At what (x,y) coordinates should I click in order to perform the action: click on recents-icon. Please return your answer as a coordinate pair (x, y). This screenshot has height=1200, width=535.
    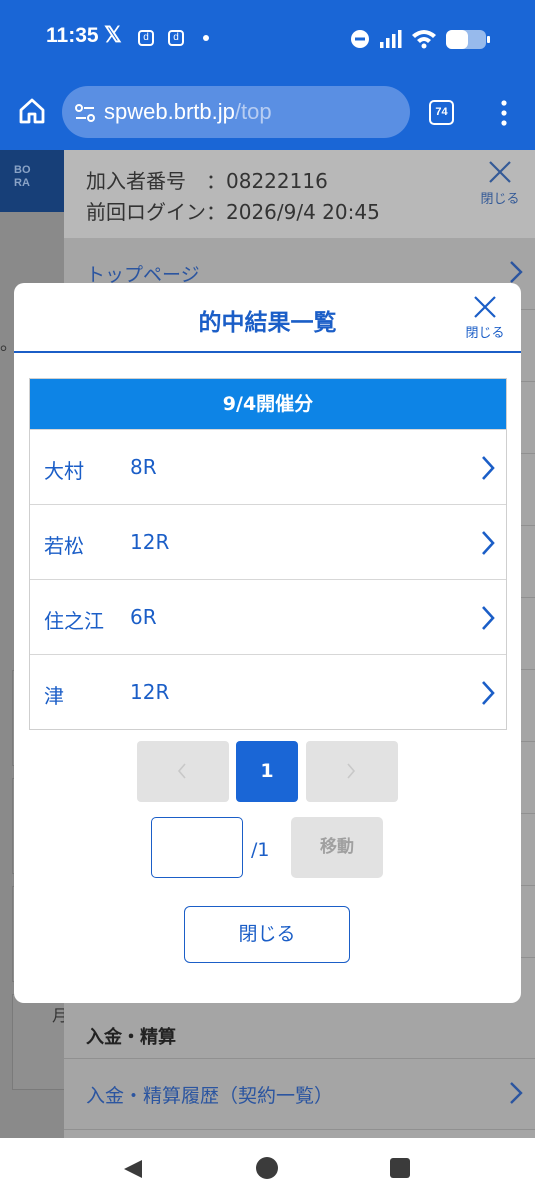
    Looking at the image, I should click on (400, 1168).